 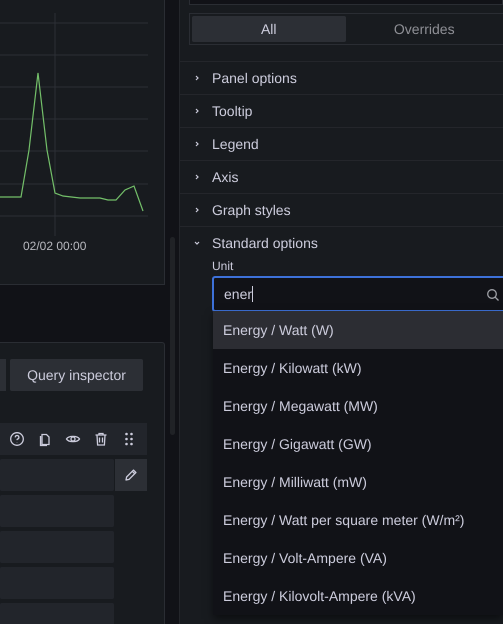 I want to click on help-icon, so click(x=17, y=439).